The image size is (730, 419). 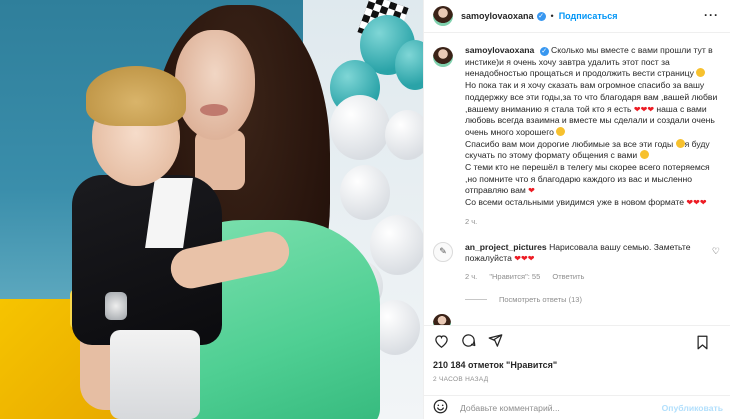 What do you see at coordinates (711, 15) in the screenshot?
I see `more-icon: ···` at bounding box center [711, 15].